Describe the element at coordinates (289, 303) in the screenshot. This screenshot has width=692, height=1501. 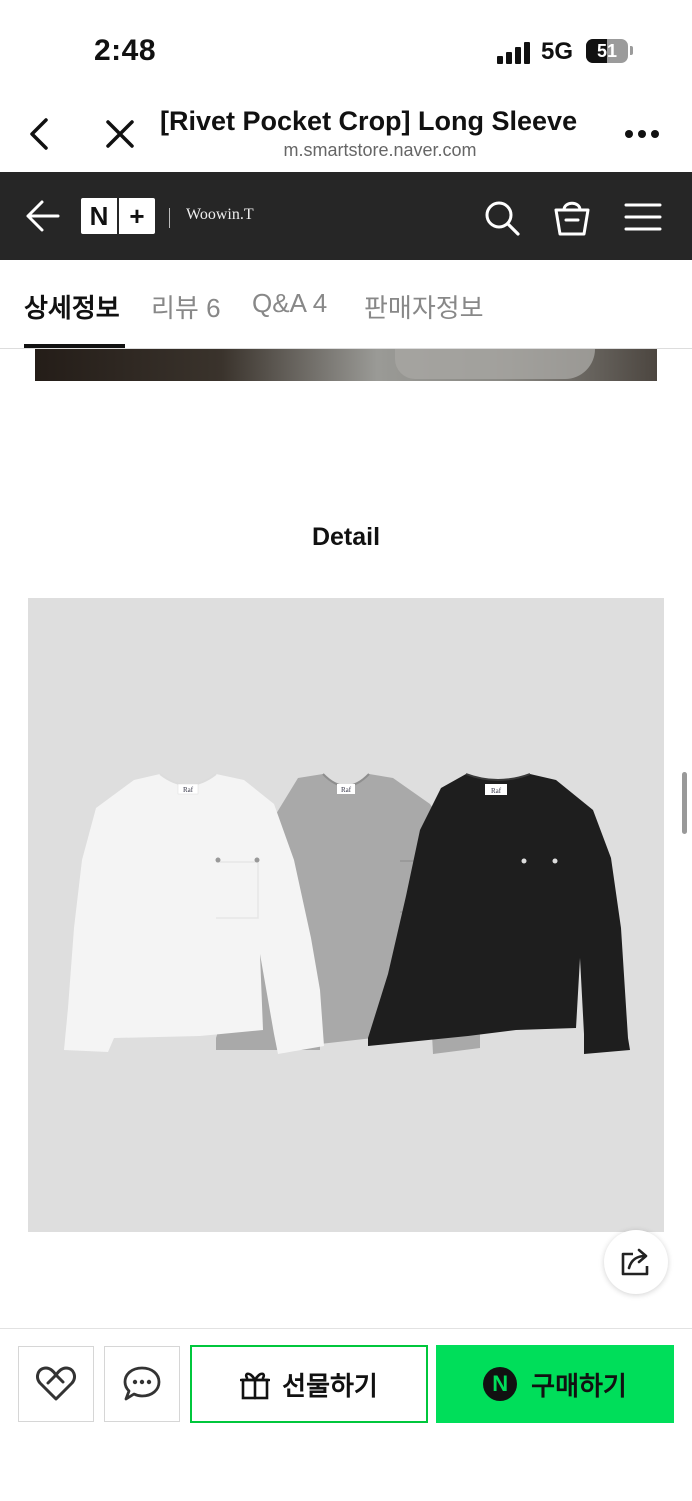
I see `tab-qna: Q&A 4` at that location.